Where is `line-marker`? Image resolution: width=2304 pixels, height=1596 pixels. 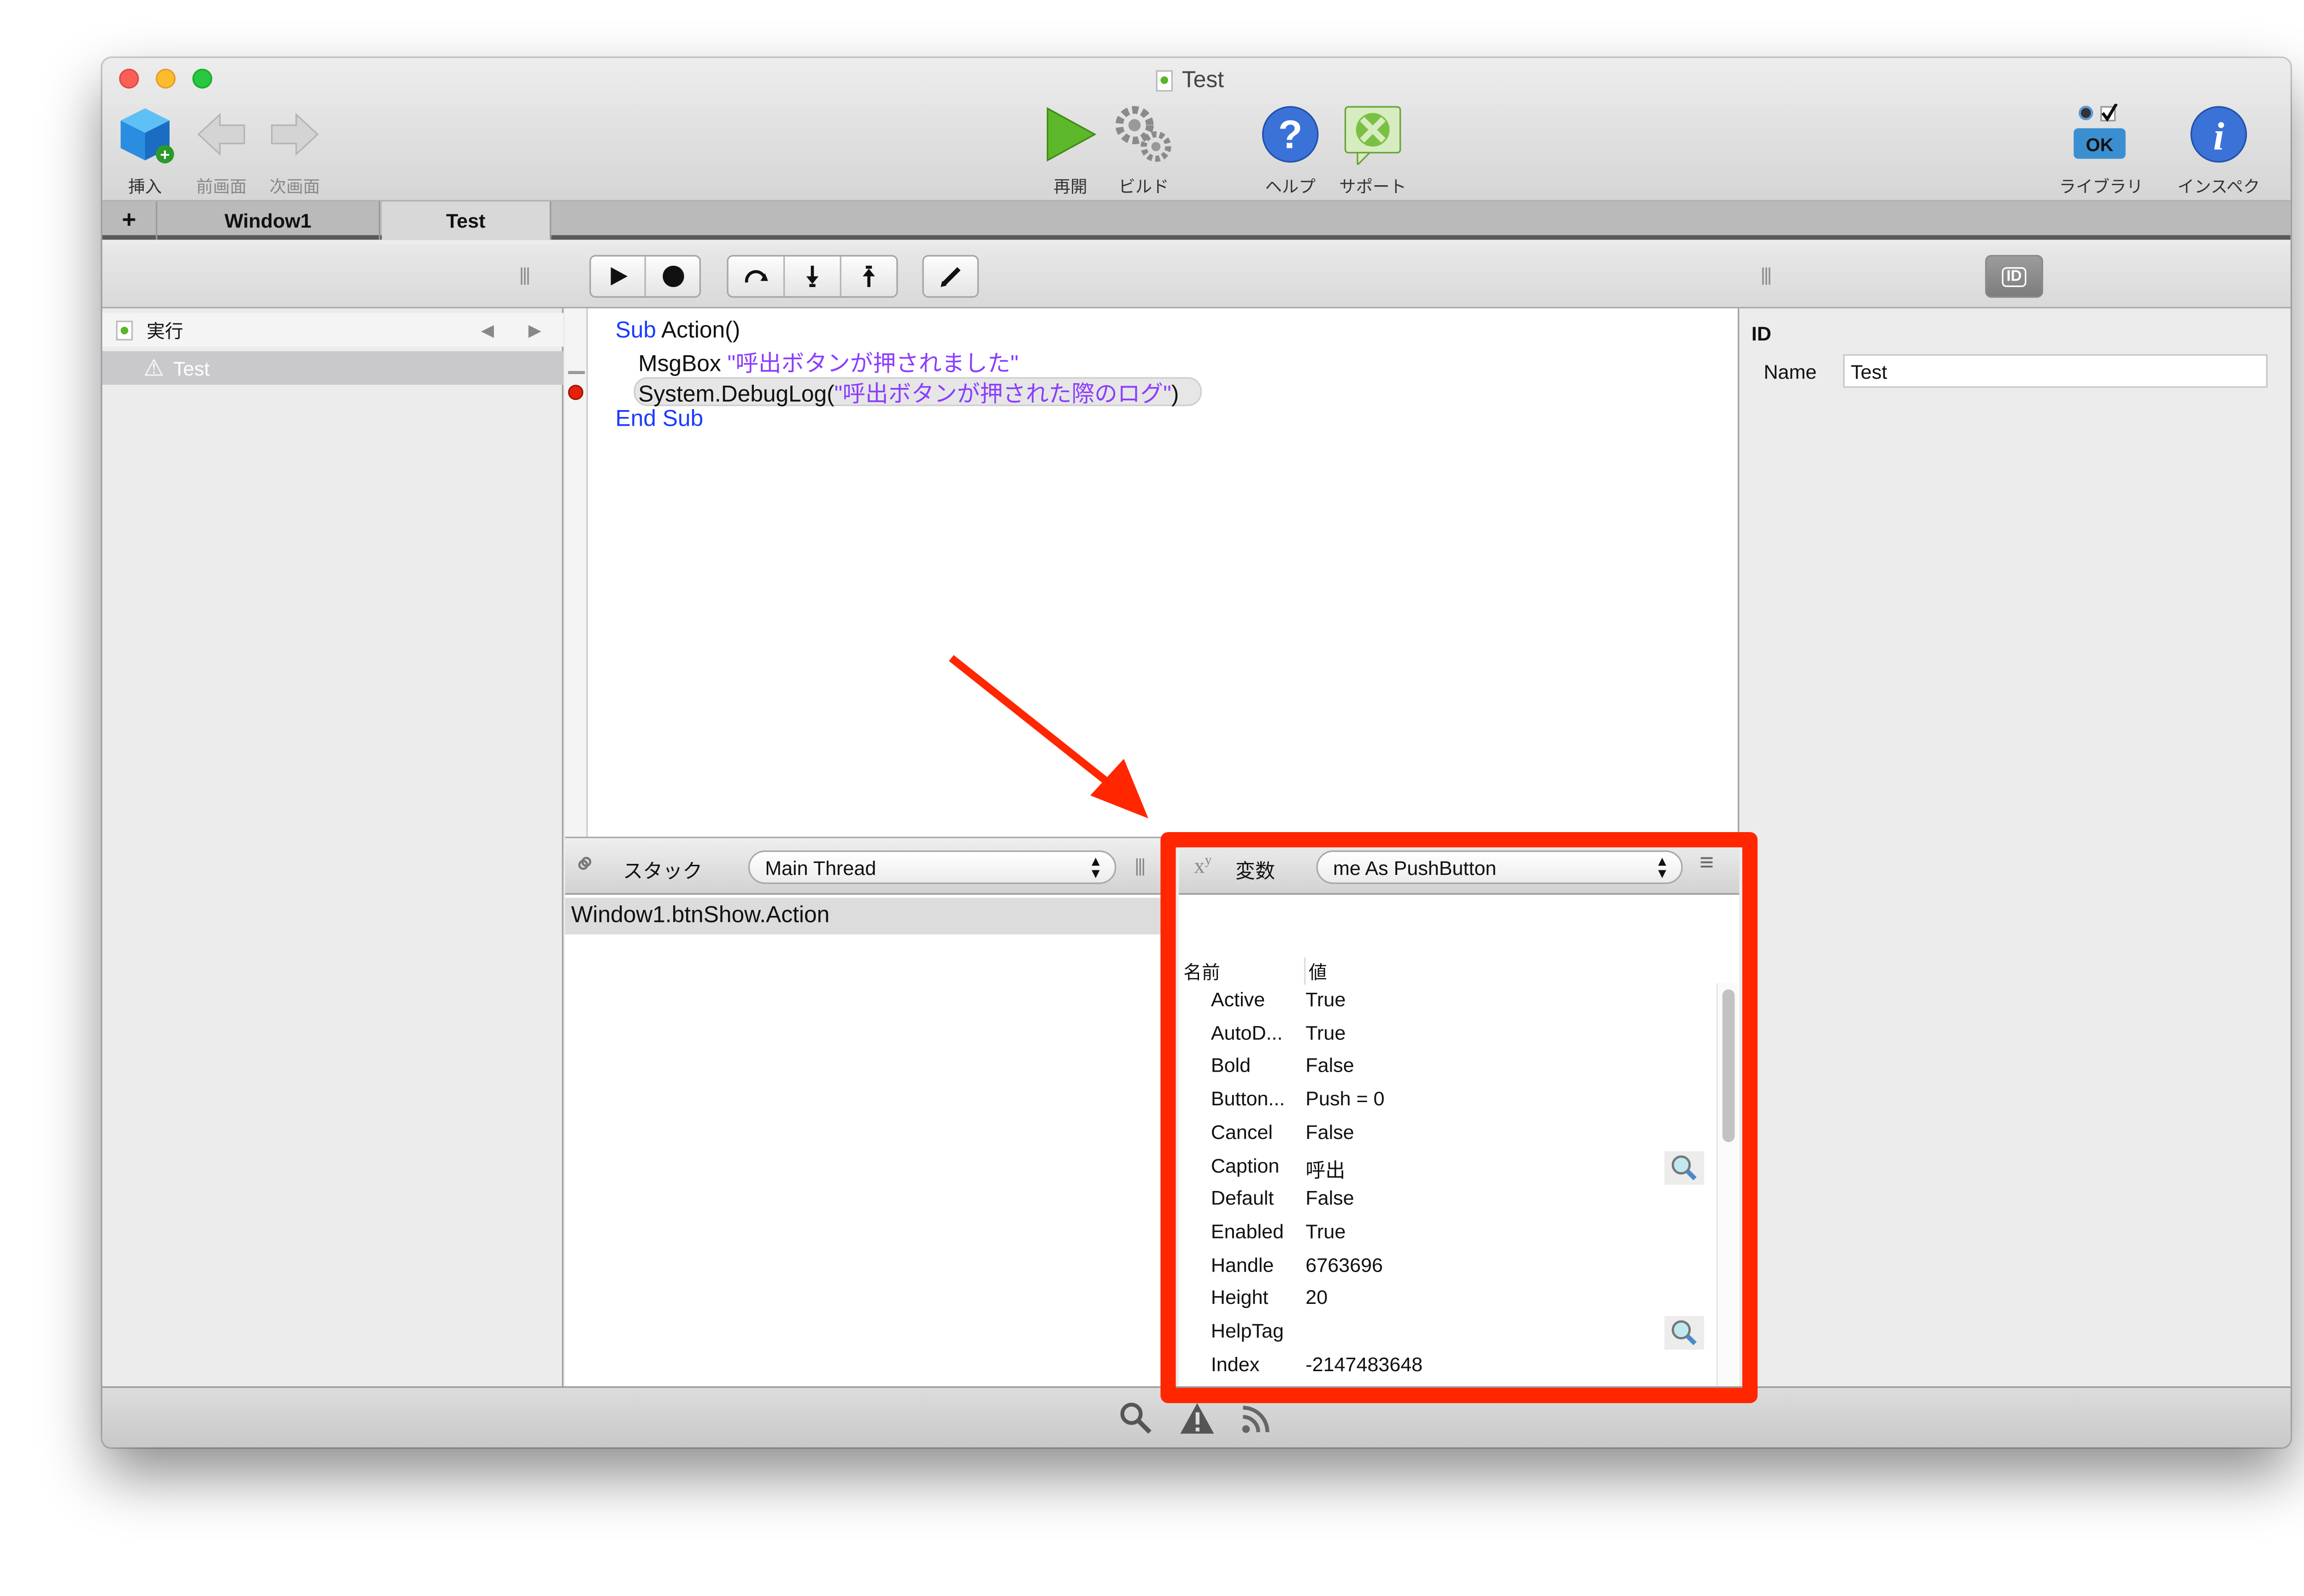
line-marker is located at coordinates (576, 373).